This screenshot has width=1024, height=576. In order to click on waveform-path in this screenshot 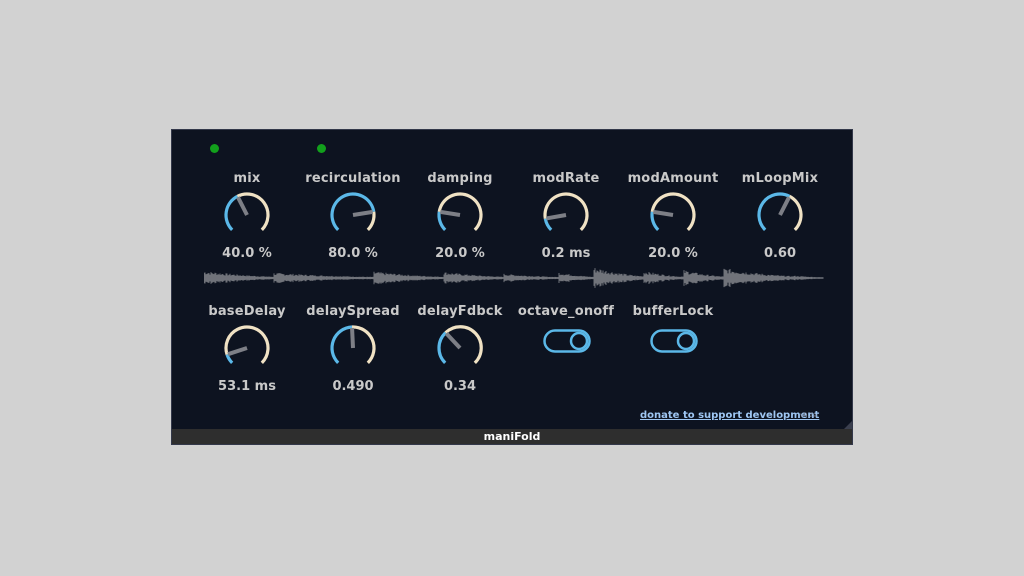, I will do `click(514, 278)`.